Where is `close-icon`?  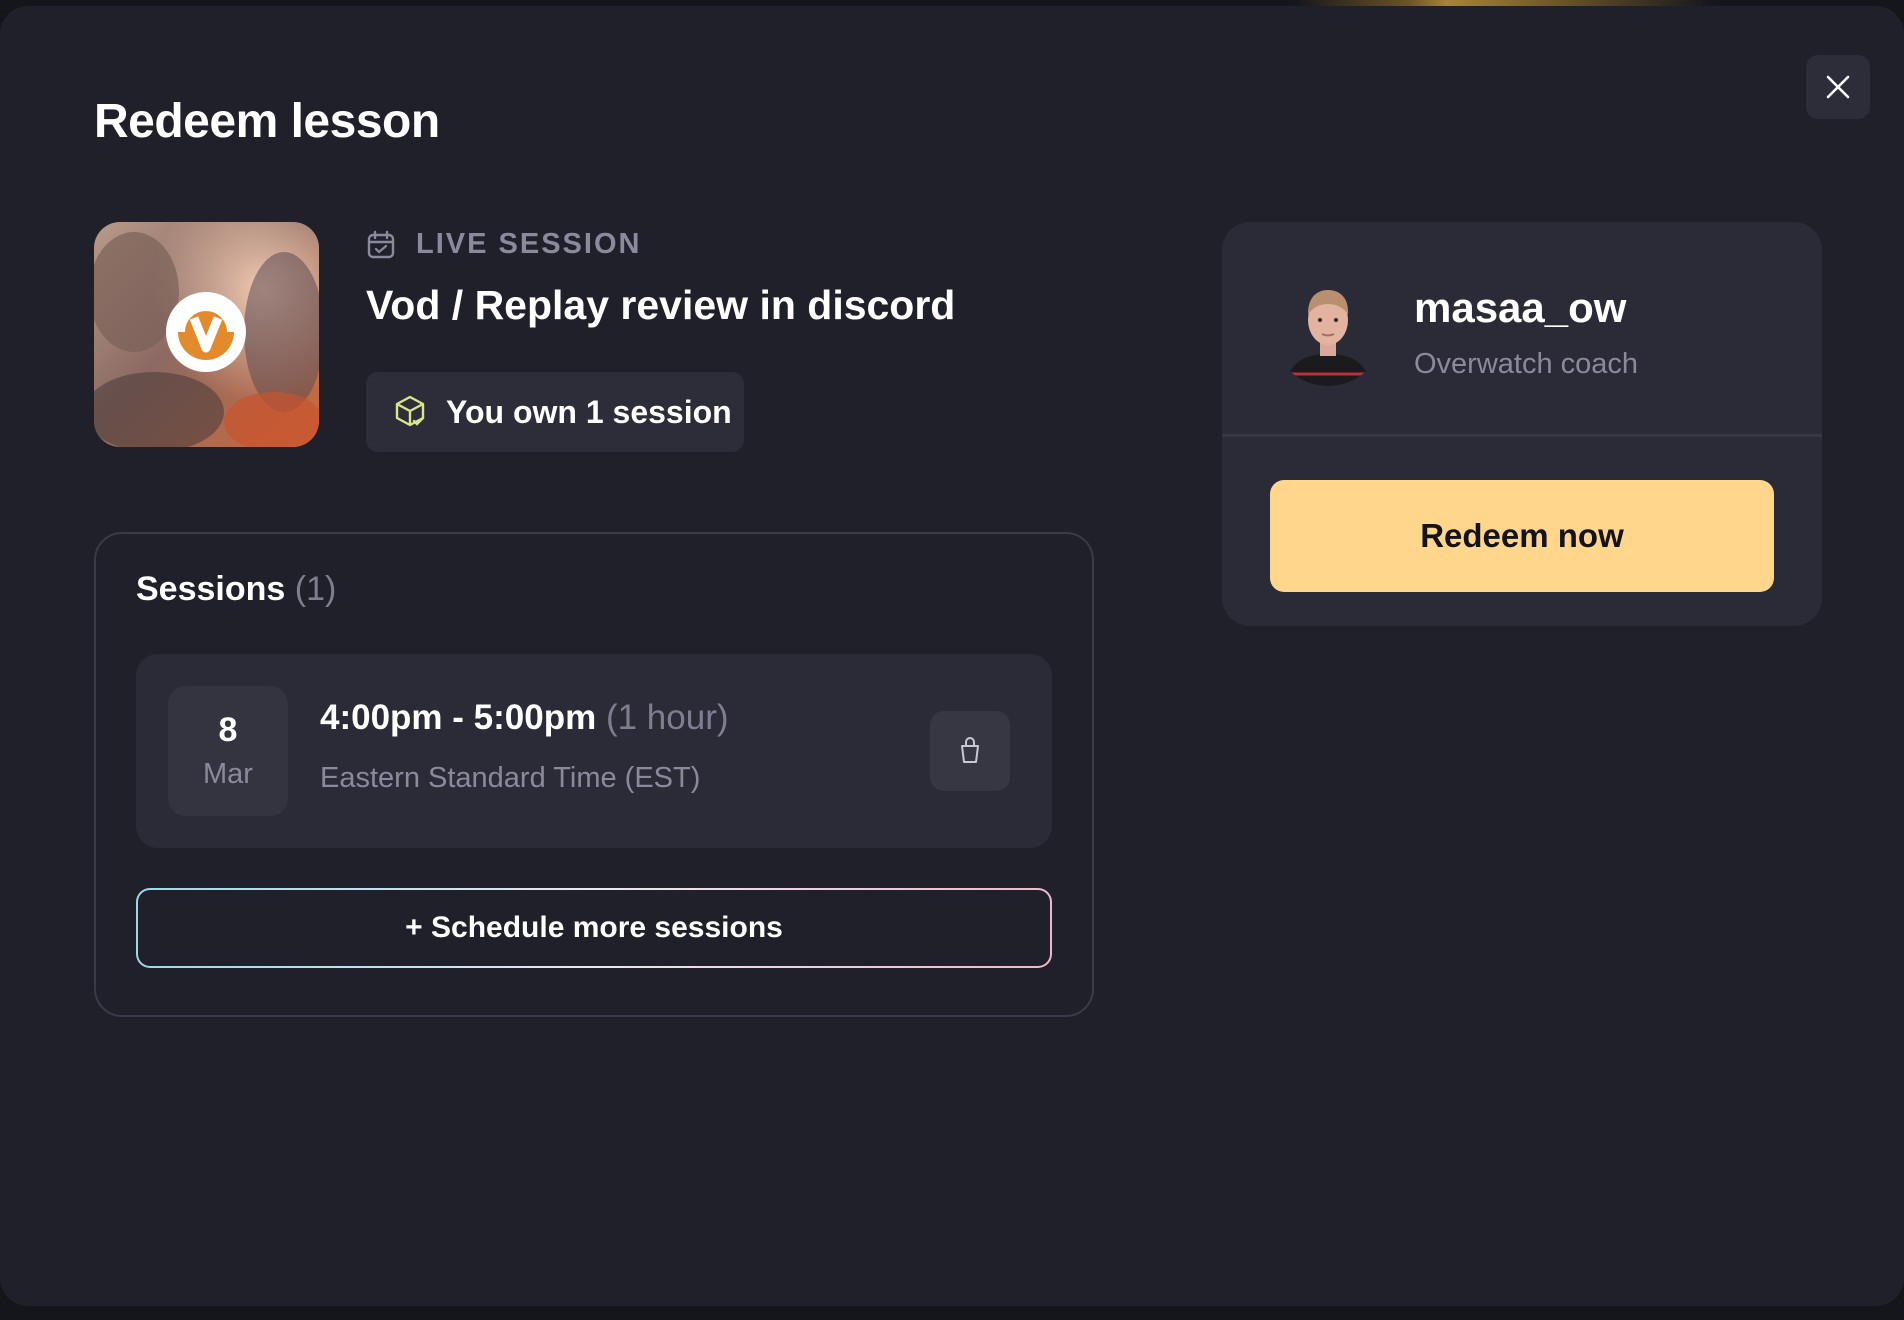
close-icon is located at coordinates (1838, 87).